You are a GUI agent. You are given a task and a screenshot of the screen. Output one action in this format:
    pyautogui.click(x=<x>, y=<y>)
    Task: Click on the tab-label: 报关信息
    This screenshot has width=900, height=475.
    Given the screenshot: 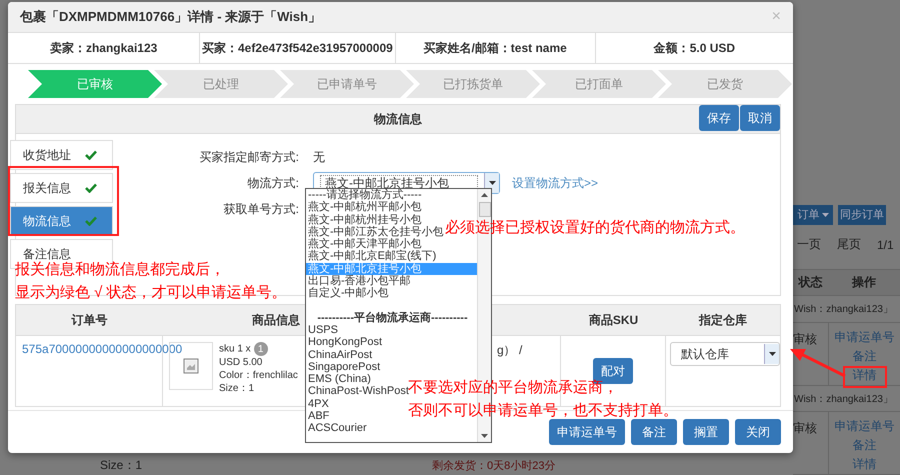 What is the action you would take?
    pyautogui.click(x=47, y=188)
    